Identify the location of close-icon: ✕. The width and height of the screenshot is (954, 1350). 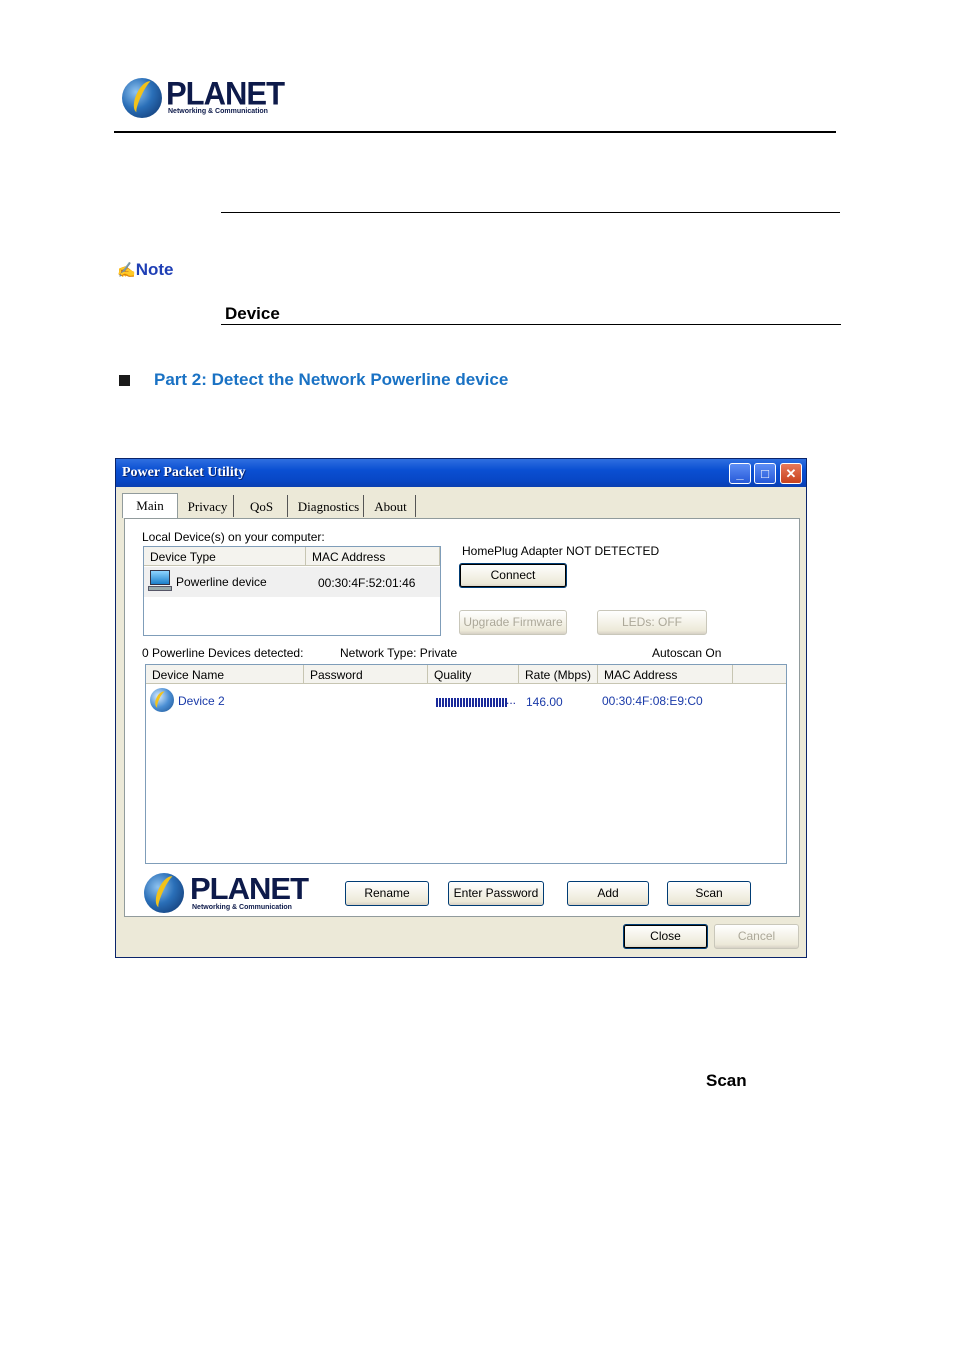
(791, 473).